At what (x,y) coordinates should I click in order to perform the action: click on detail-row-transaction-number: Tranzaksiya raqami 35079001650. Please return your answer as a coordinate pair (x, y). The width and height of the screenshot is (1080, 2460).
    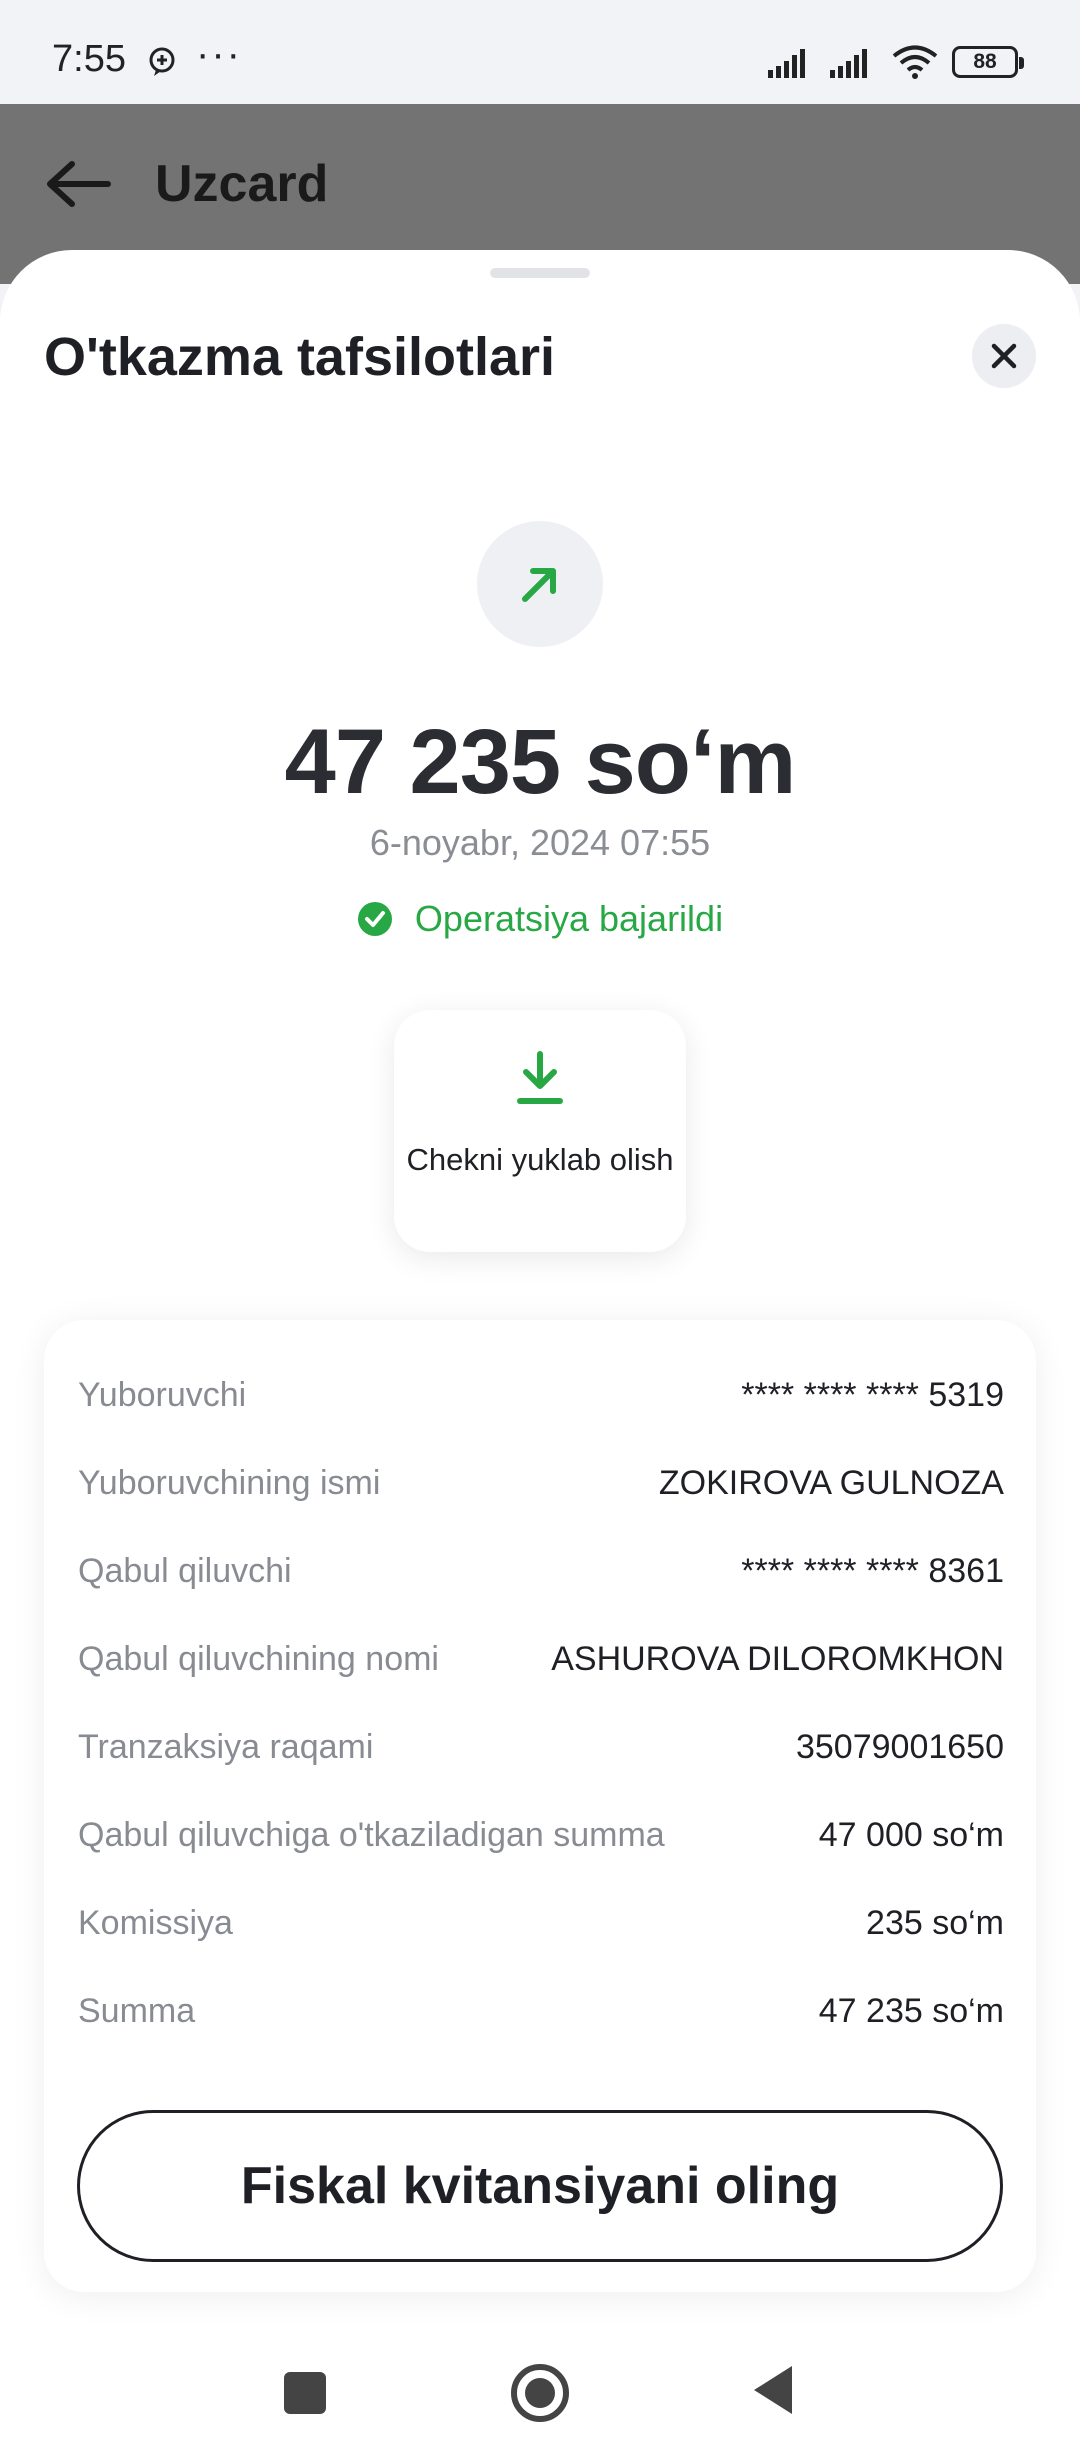
    Looking at the image, I should click on (541, 1747).